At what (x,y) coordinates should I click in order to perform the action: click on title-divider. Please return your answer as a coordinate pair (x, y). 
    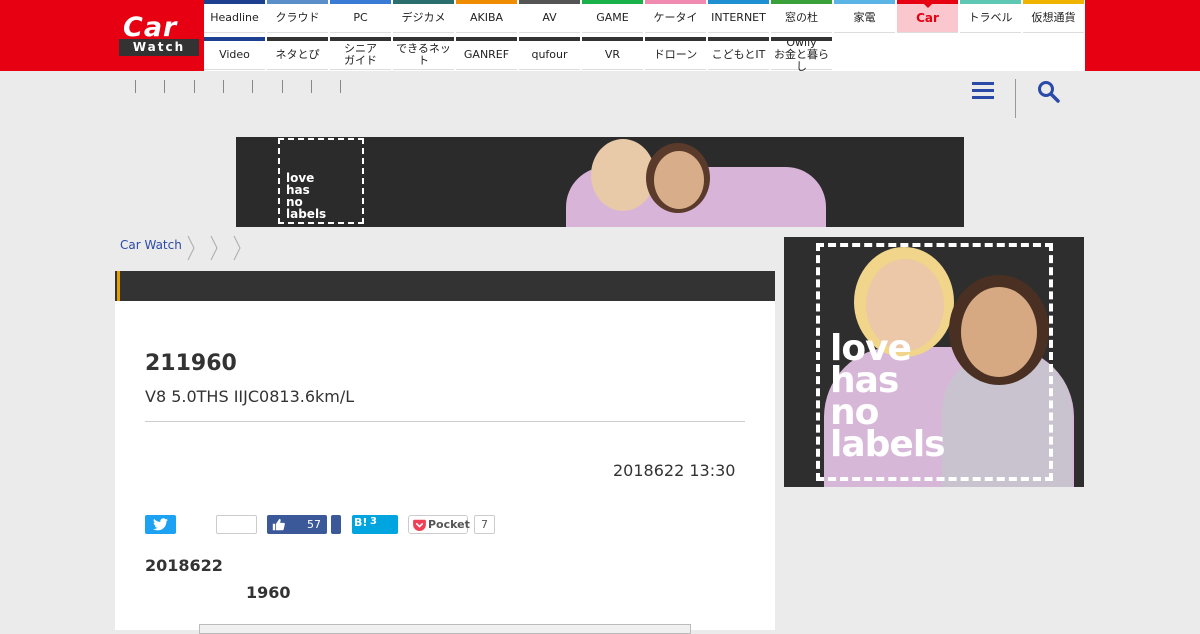
    Looking at the image, I should click on (445, 421).